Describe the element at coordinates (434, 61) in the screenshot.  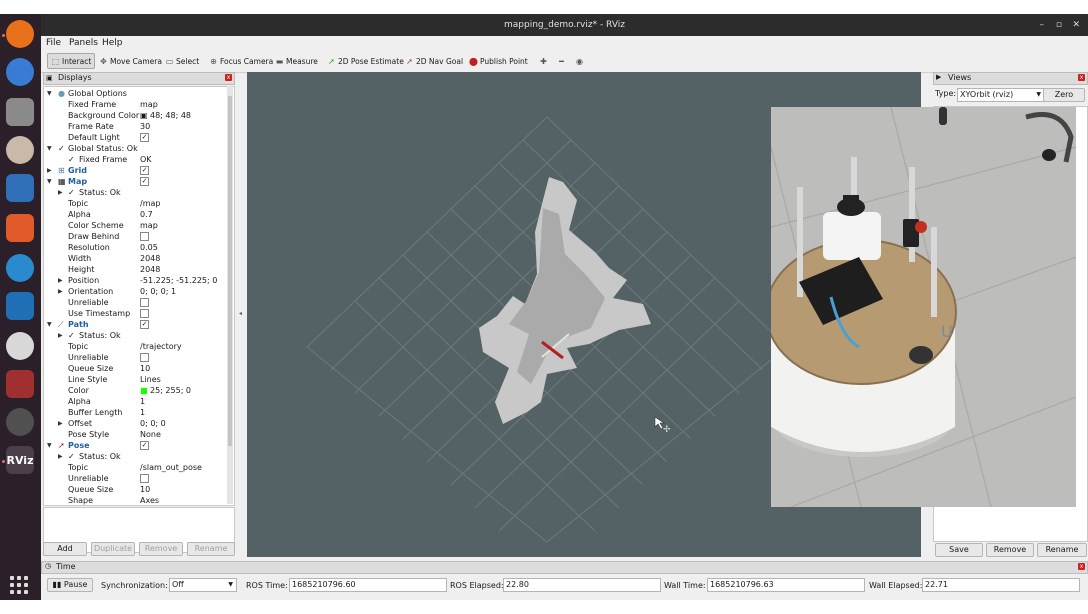
I see `nav-goal-tool: ➚ 2D Nav Goal` at that location.